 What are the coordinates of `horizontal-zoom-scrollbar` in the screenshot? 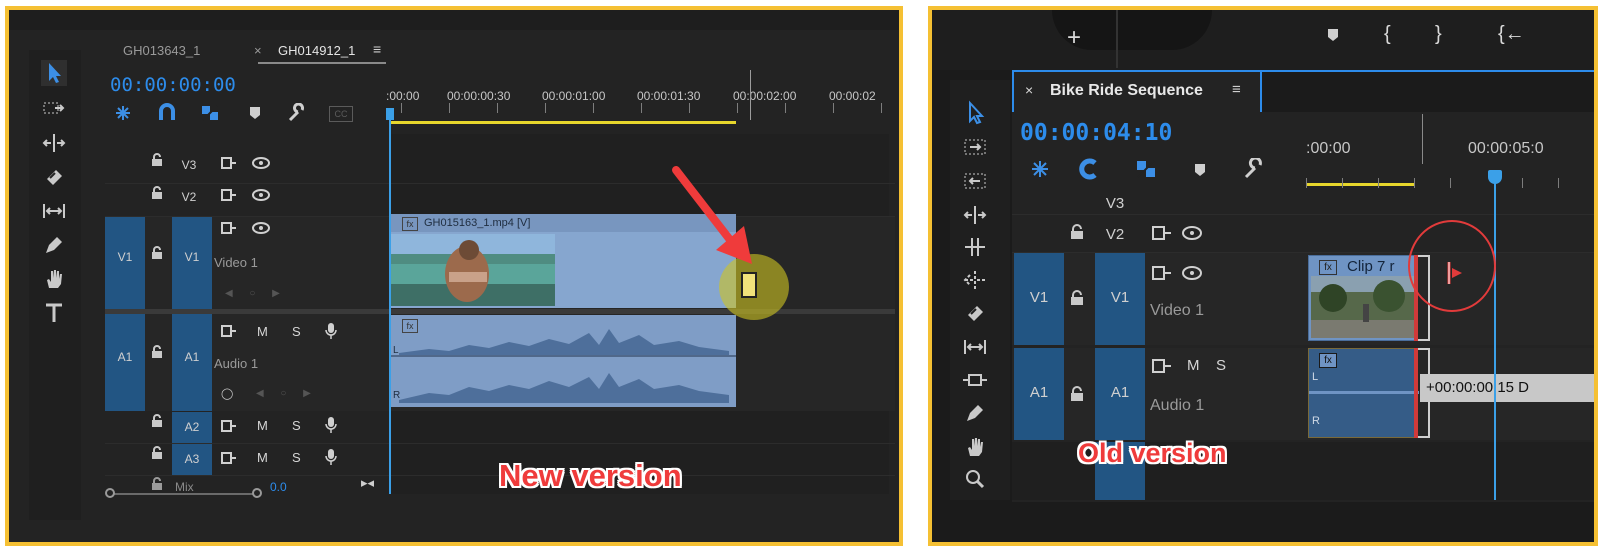 It's located at (184, 494).